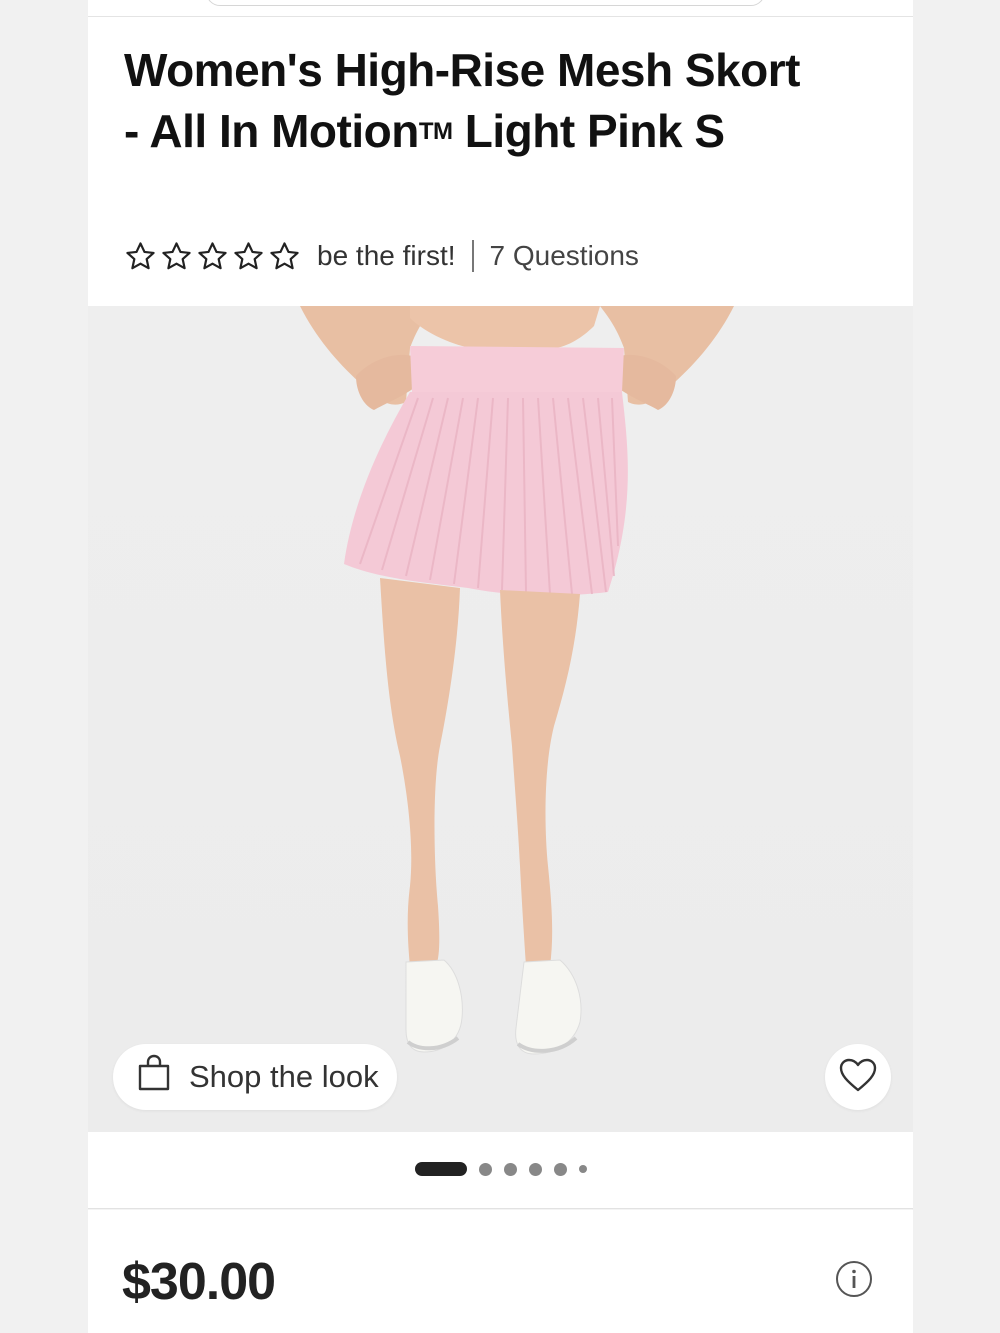  I want to click on rating-prompt-link: be the first!, so click(386, 256).